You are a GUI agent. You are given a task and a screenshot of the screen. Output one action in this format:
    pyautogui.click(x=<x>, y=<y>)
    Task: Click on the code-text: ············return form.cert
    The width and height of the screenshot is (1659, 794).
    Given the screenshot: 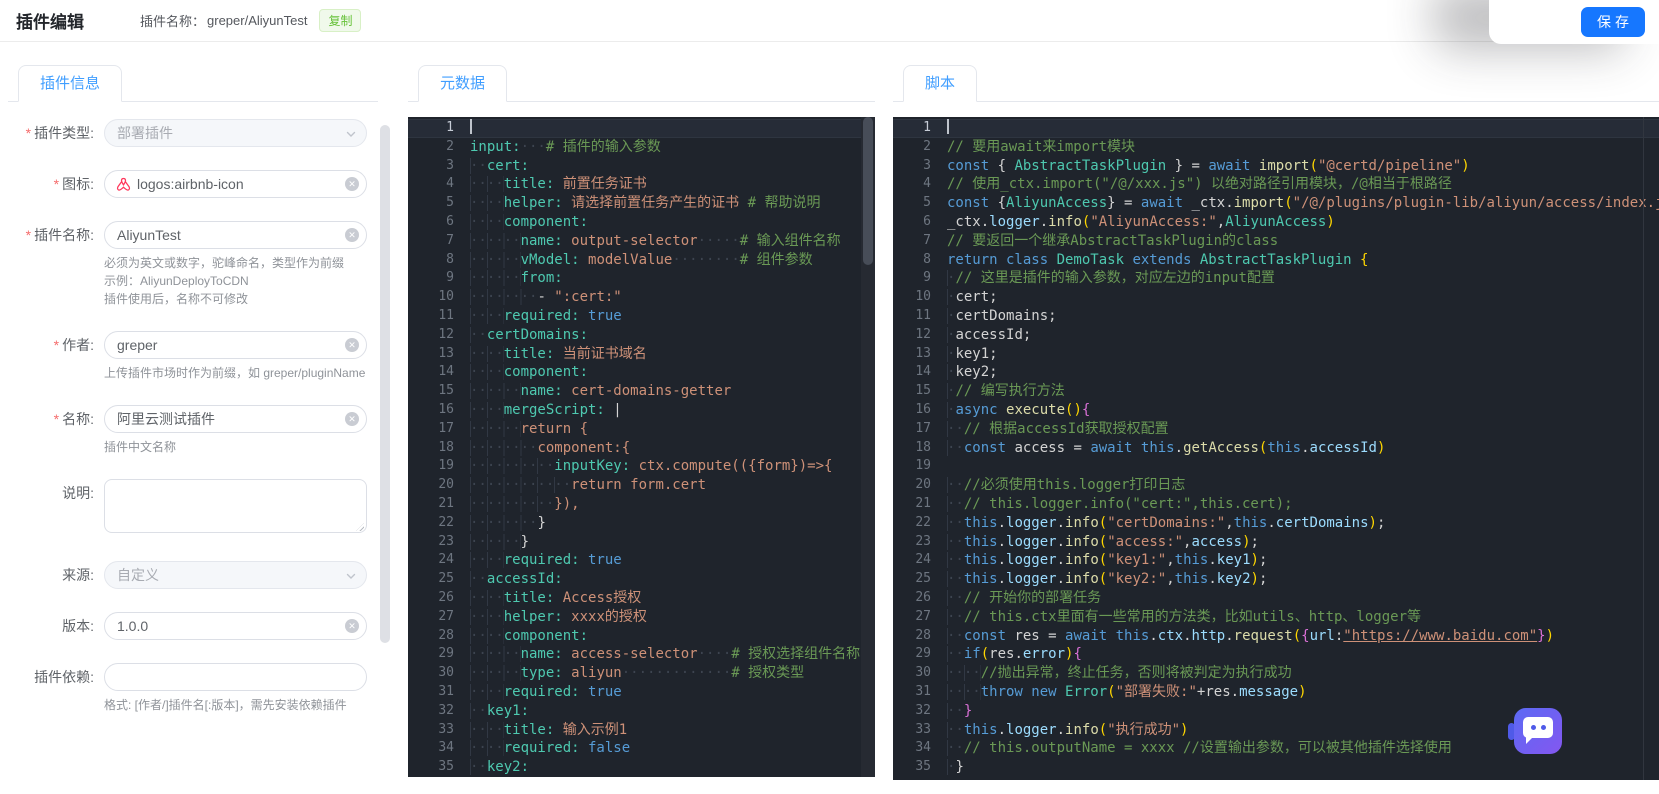 What is the action you would take?
    pyautogui.click(x=588, y=485)
    